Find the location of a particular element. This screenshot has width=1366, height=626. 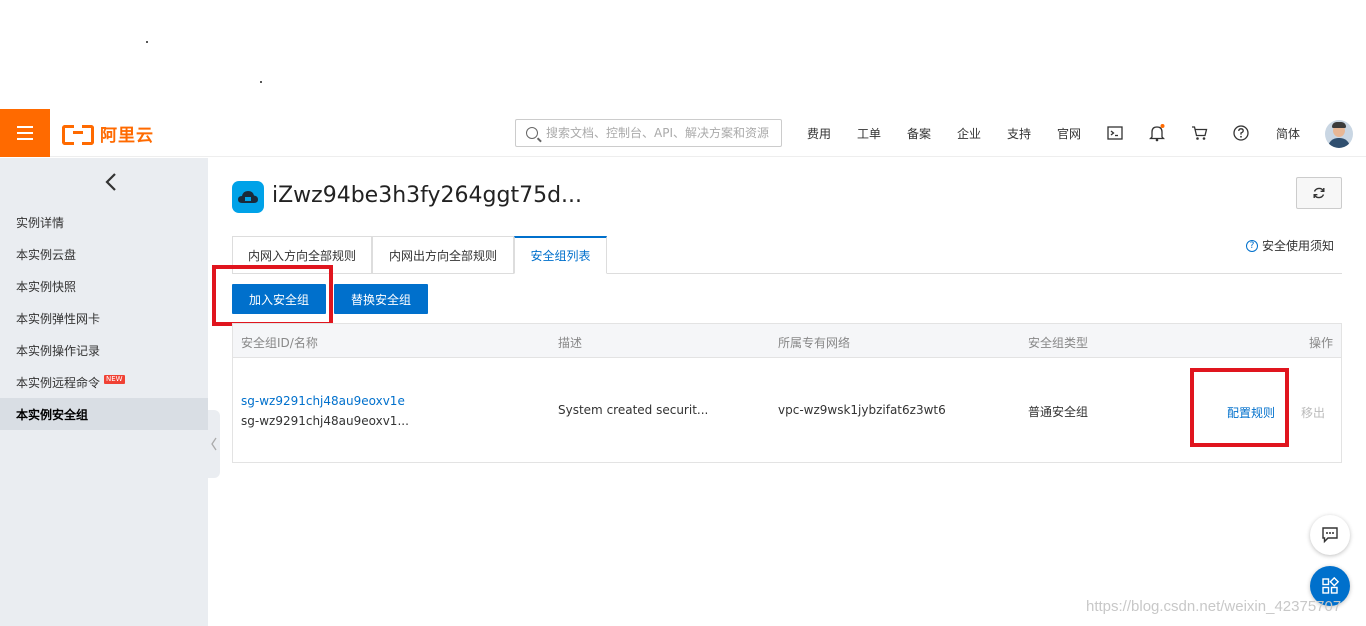

logo-text: 阿里云 is located at coordinates (127, 135).